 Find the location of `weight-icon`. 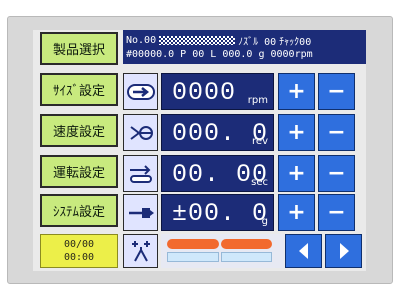

weight-icon is located at coordinates (140, 212).